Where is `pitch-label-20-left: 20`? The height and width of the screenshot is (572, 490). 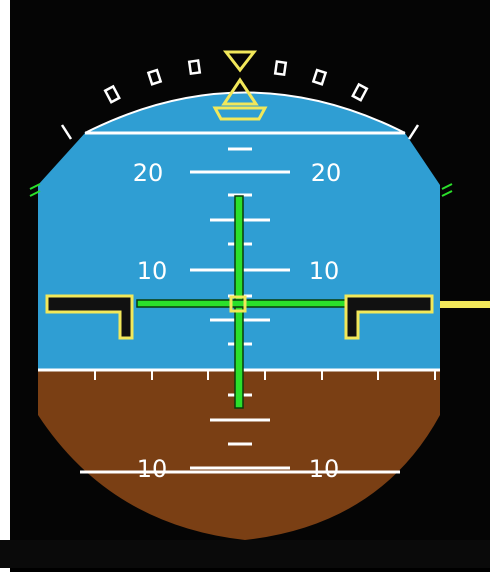
pitch-label-20-left: 20 is located at coordinates (148, 173).